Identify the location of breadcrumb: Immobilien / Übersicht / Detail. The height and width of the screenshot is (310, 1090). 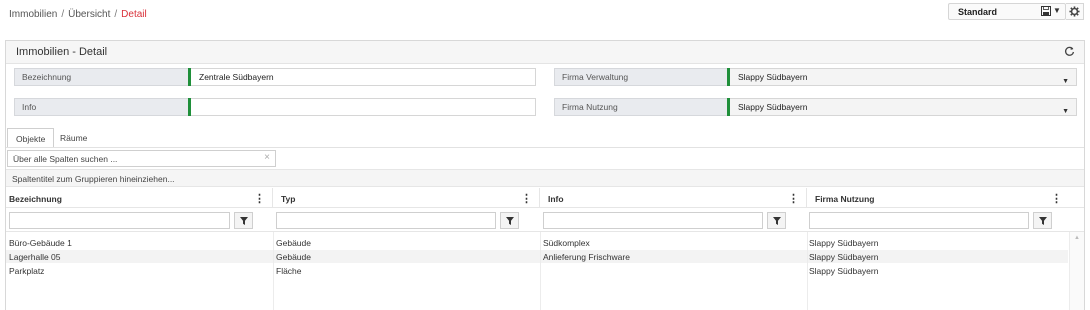
(78, 14).